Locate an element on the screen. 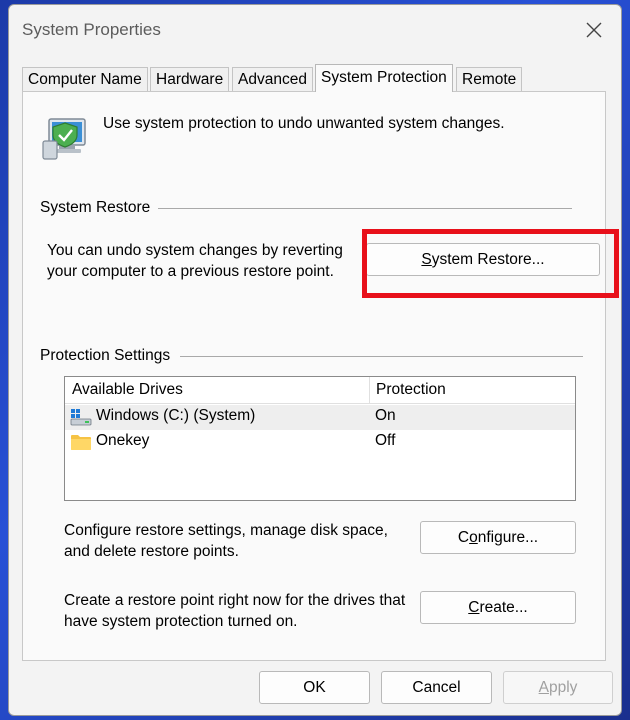 This screenshot has width=630, height=720. system-restore-description-line1: You can undo system changes by reverting is located at coordinates (195, 250).